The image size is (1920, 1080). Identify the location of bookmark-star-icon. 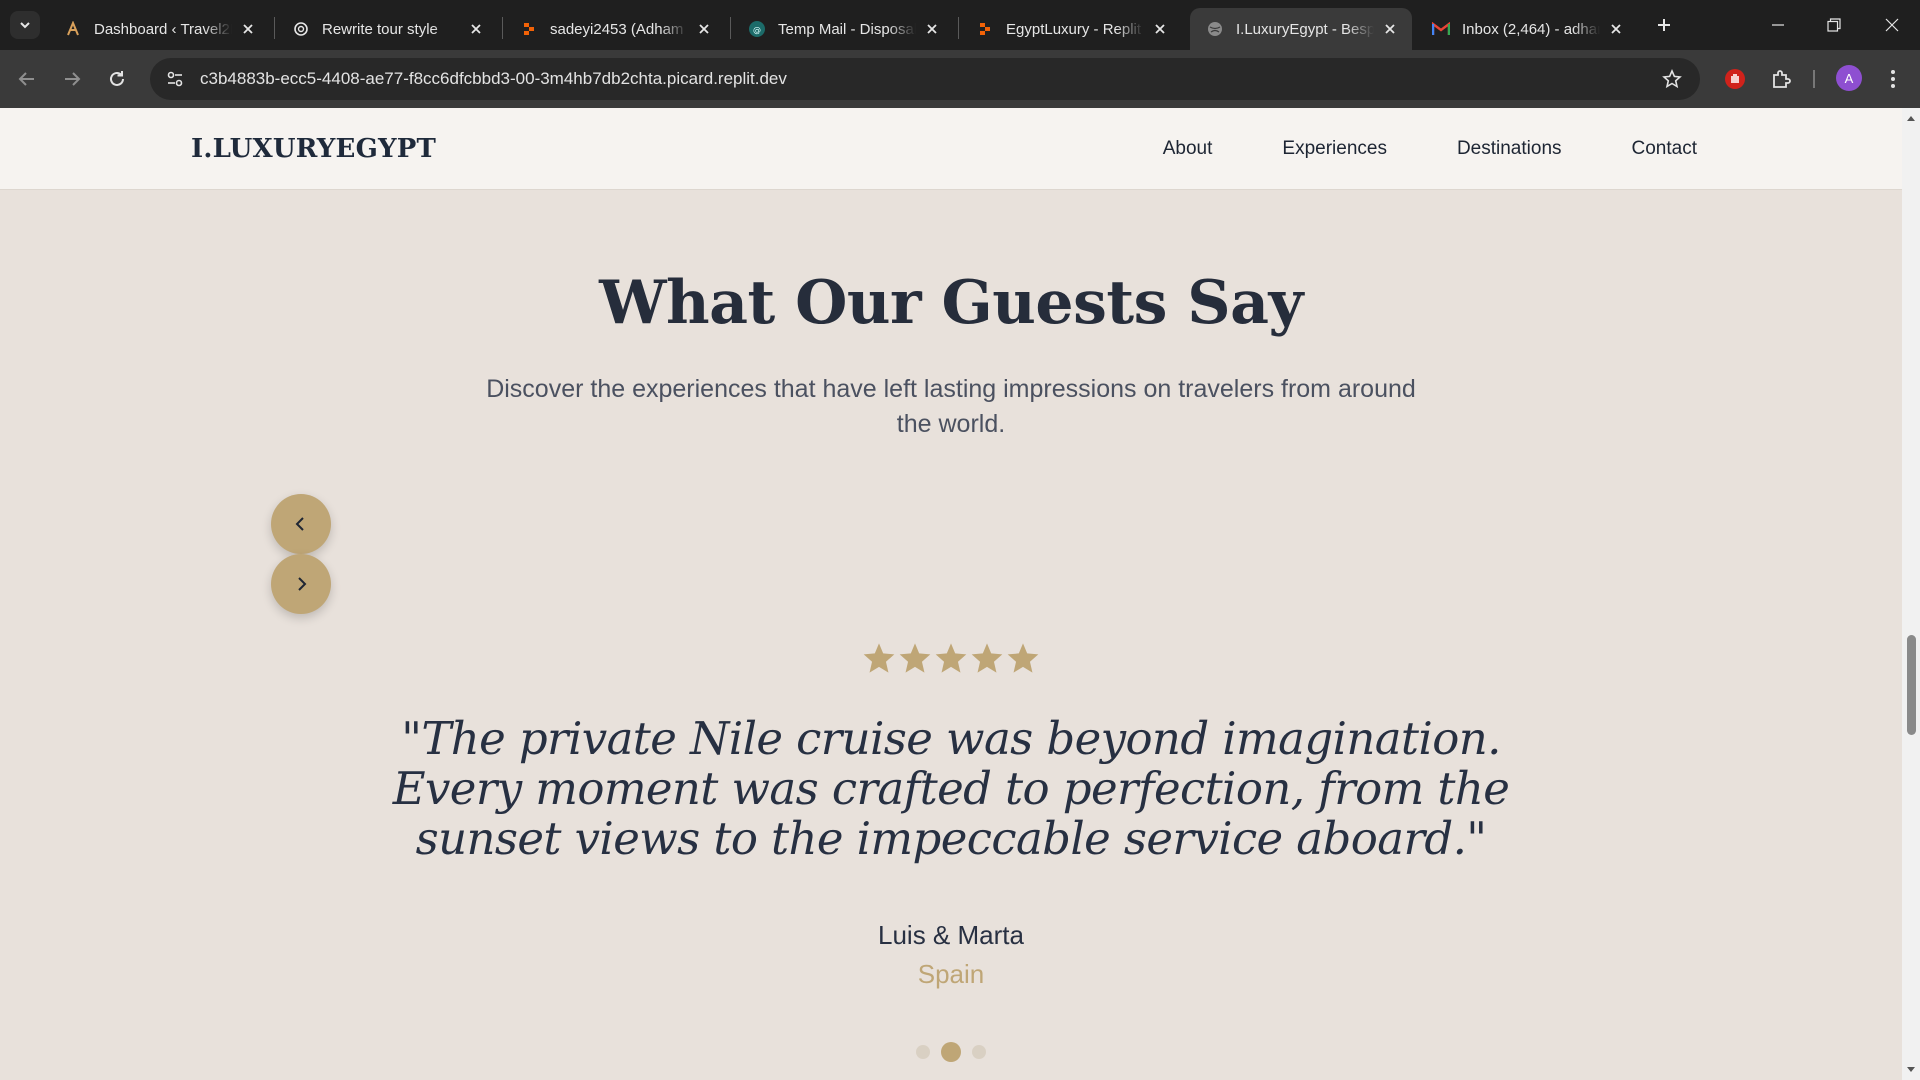
(1672, 79).